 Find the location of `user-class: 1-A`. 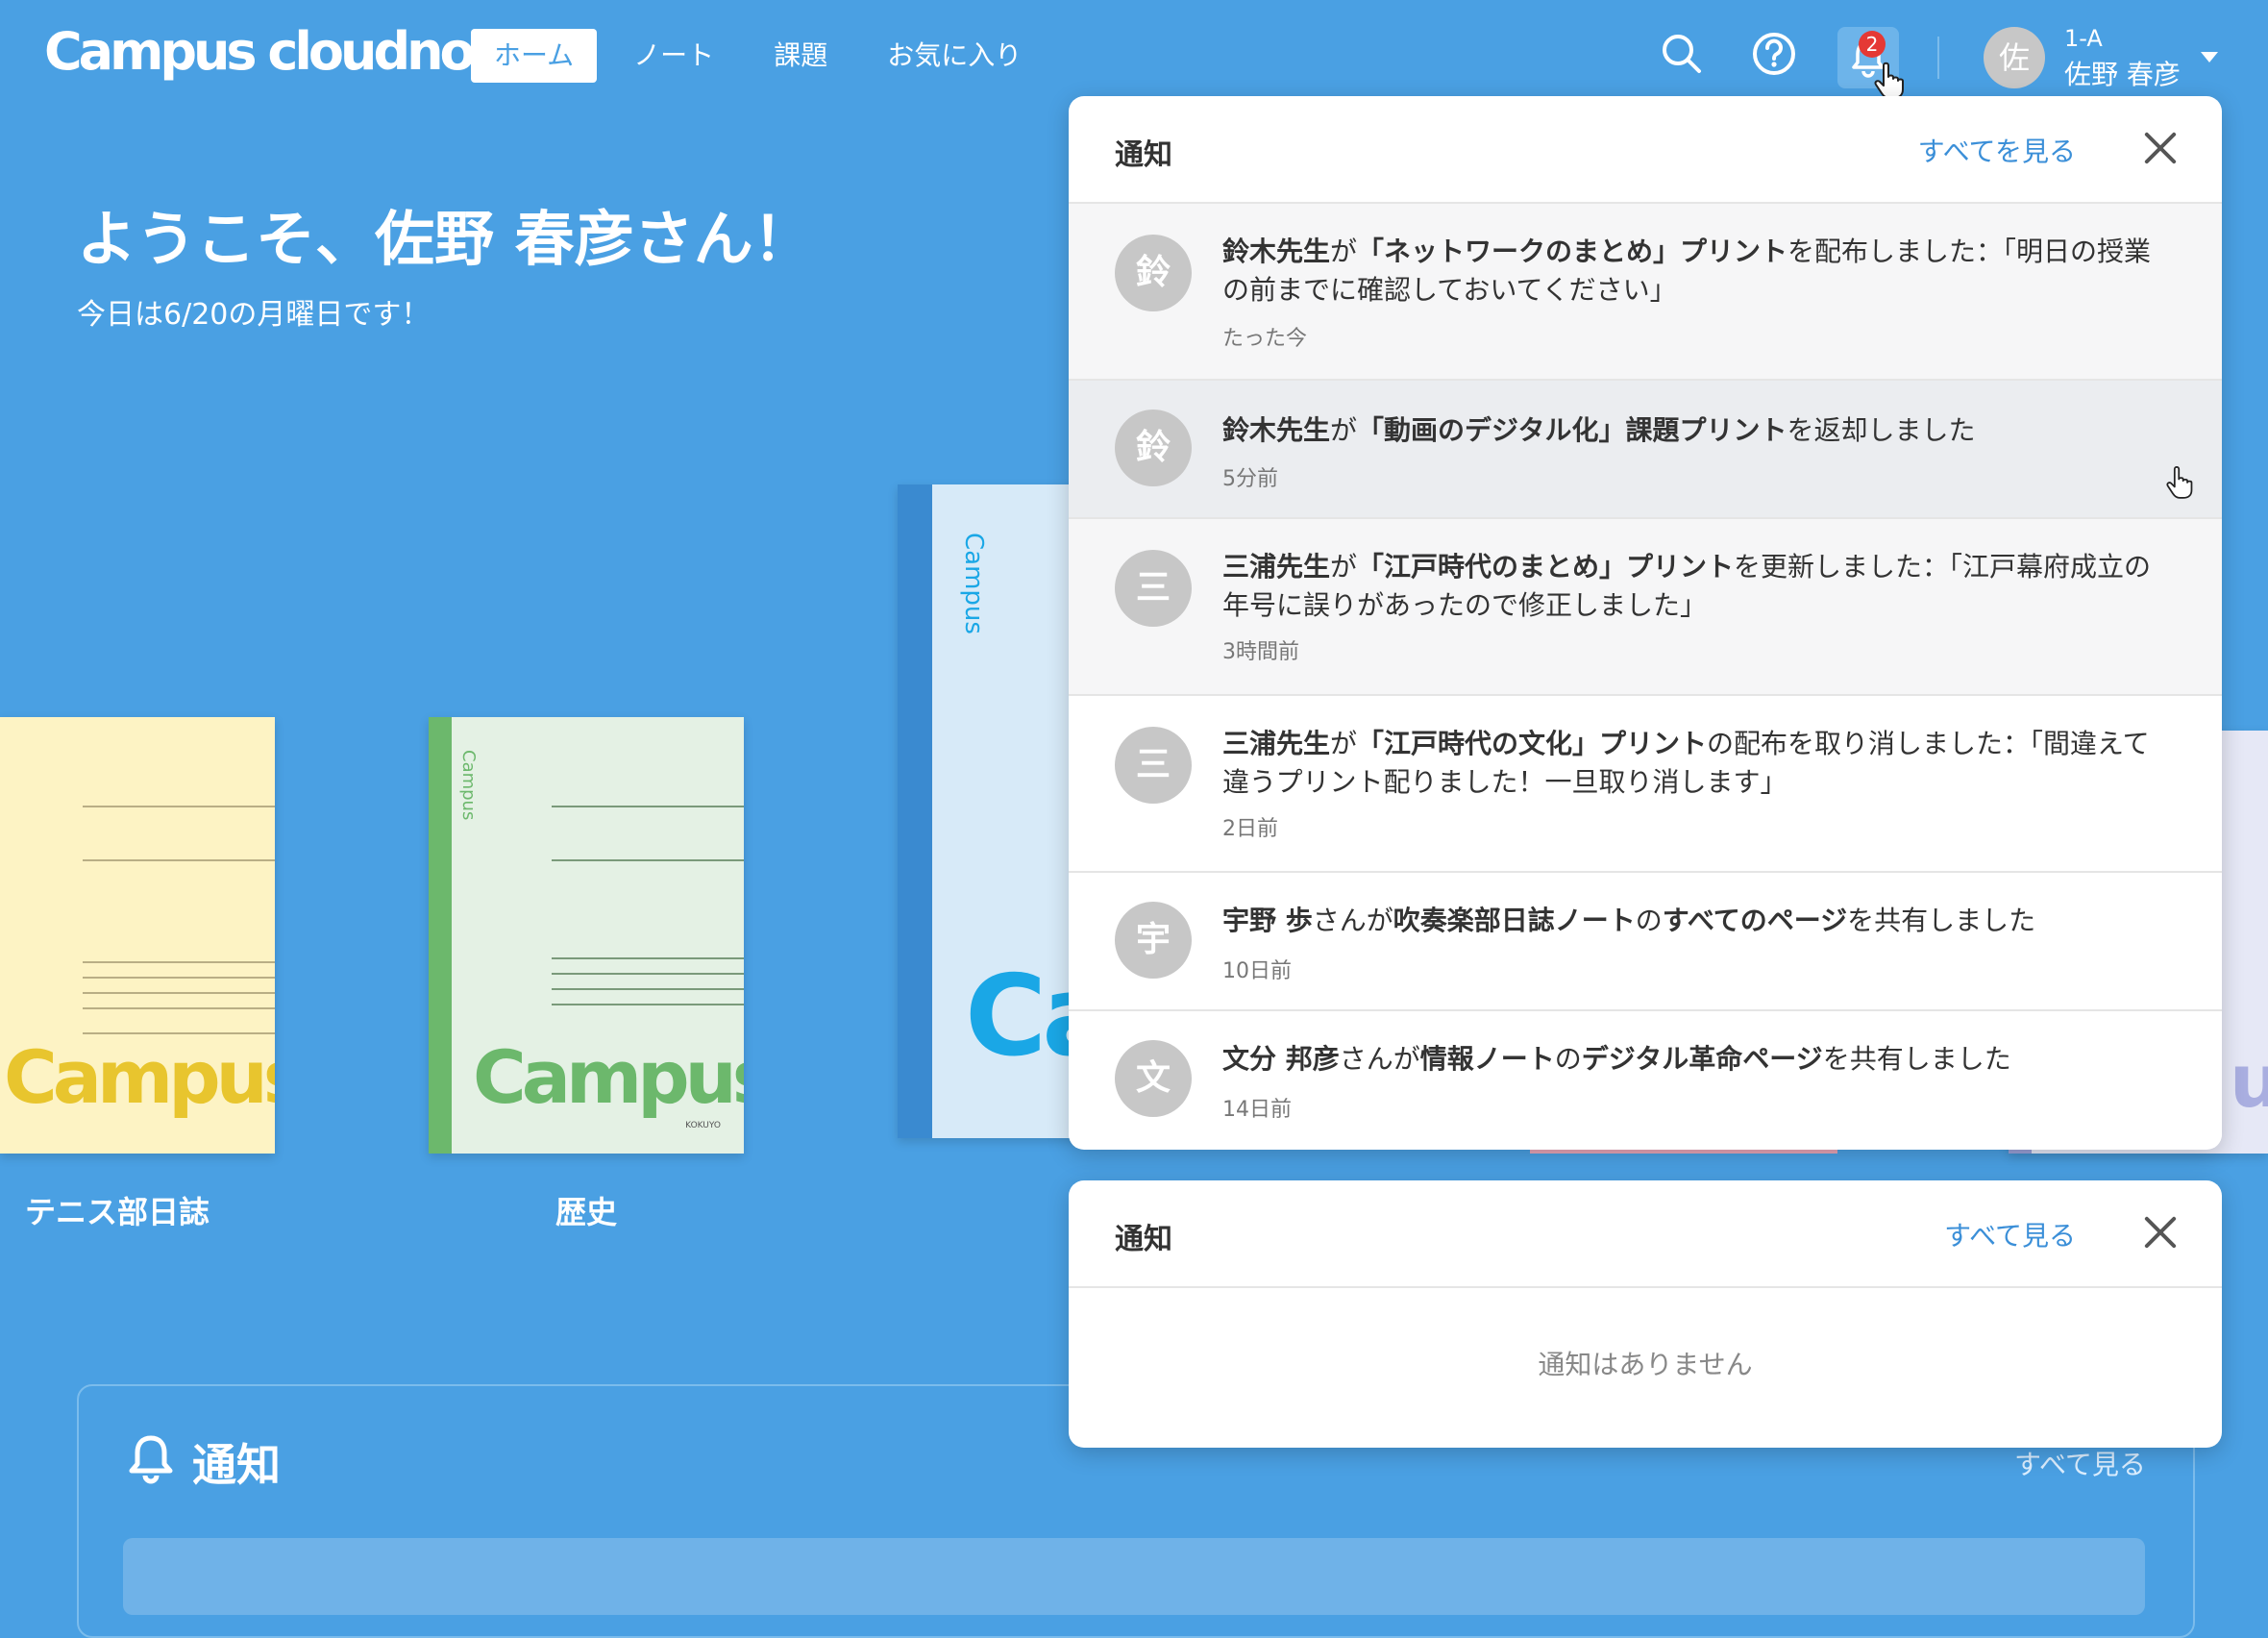

user-class: 1-A is located at coordinates (2083, 38).